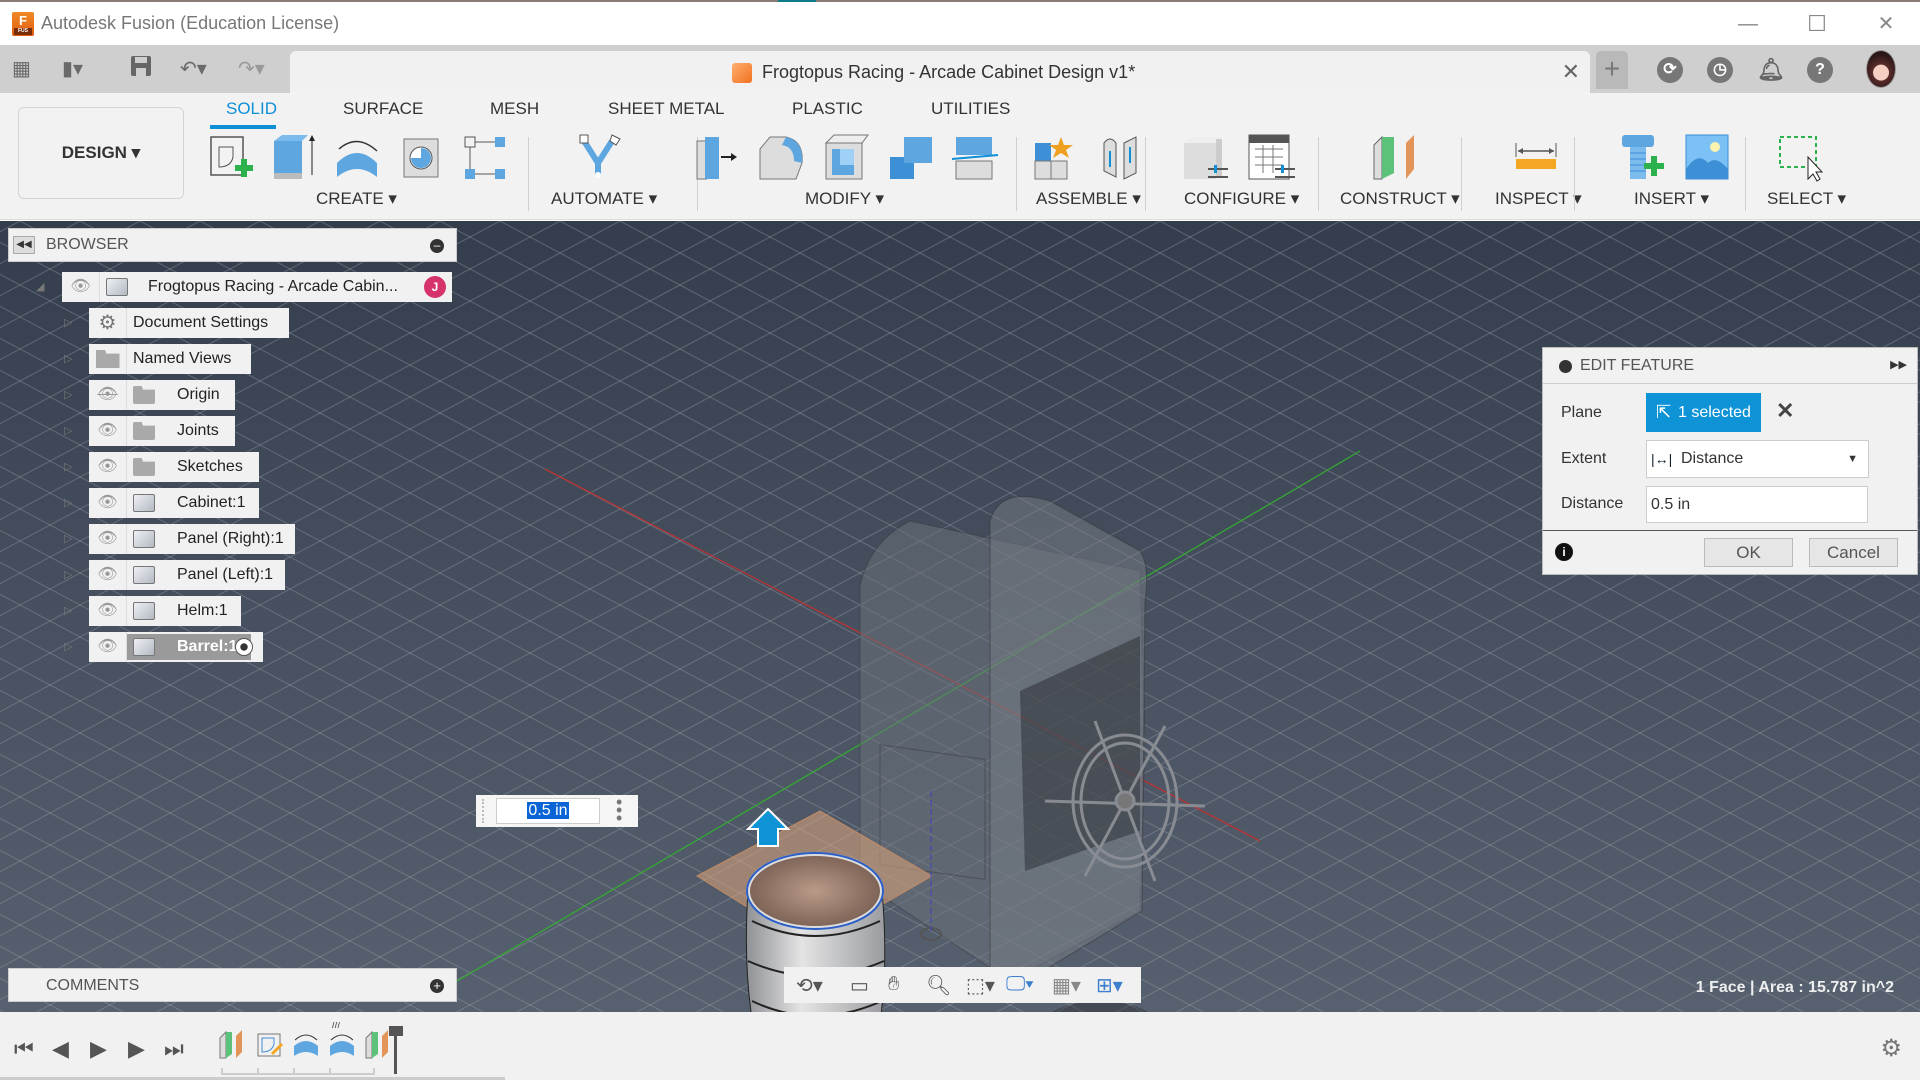 The image size is (1920, 1080). I want to click on extensions-icon: ⟳, so click(1670, 70).